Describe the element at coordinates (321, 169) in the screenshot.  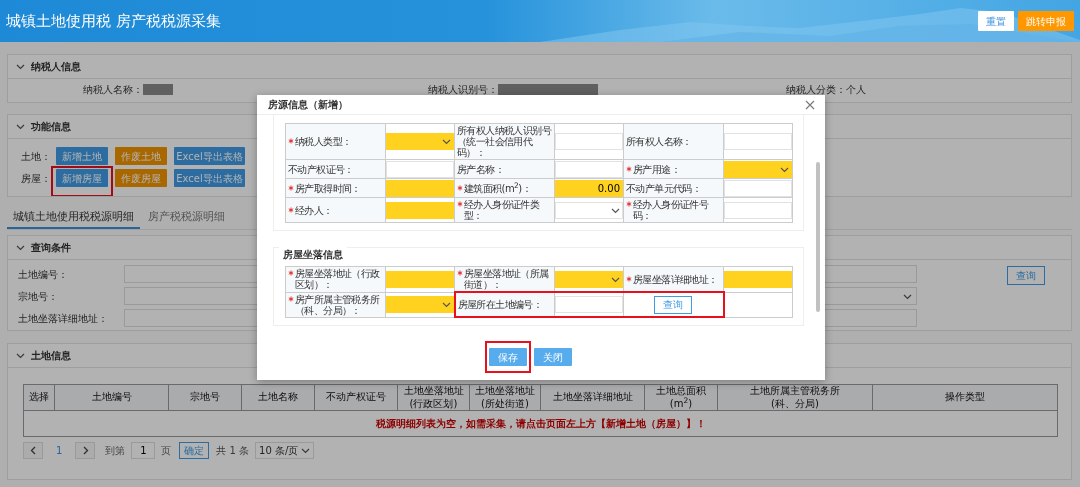
I see `field-label: 不动产权证号：` at that location.